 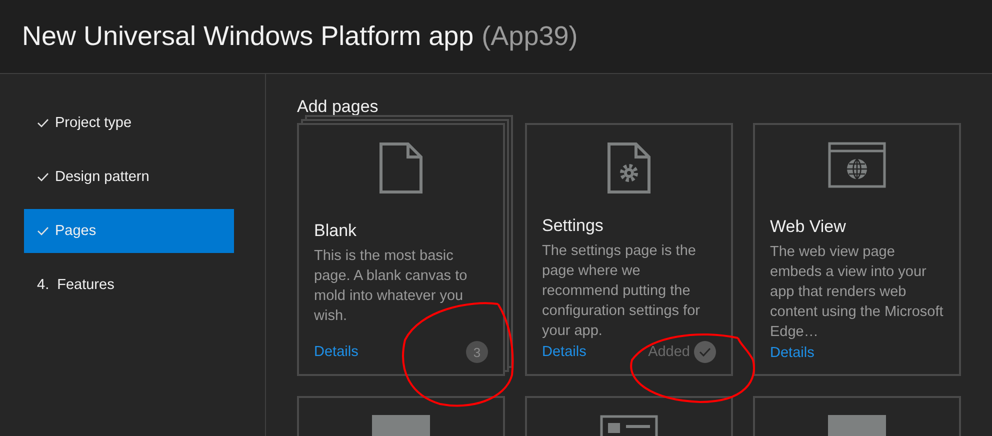 What do you see at coordinates (573, 226) in the screenshot?
I see `card-title: Settings` at bounding box center [573, 226].